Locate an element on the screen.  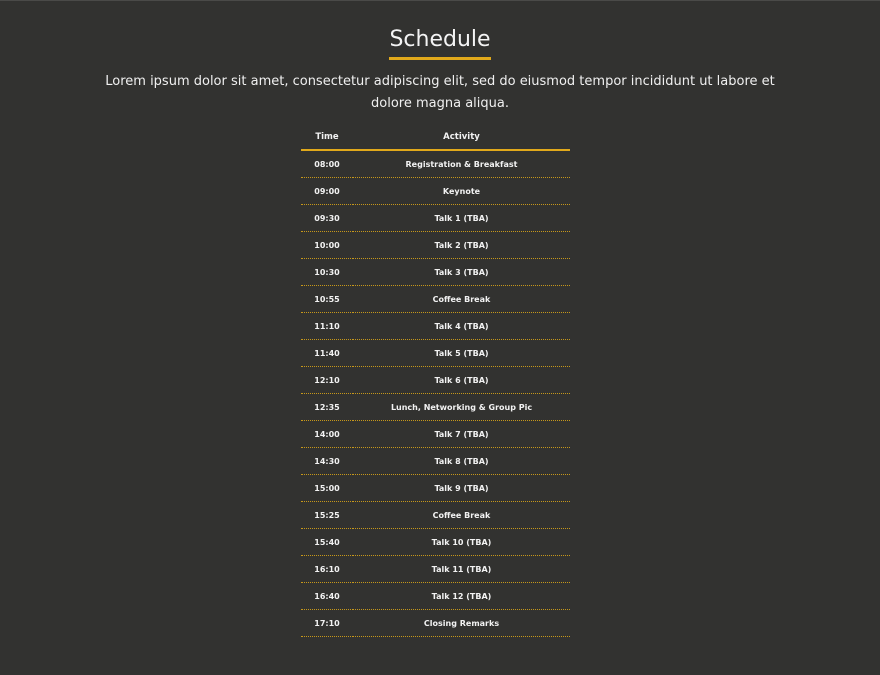
page-title: Schedule is located at coordinates (440, 43).